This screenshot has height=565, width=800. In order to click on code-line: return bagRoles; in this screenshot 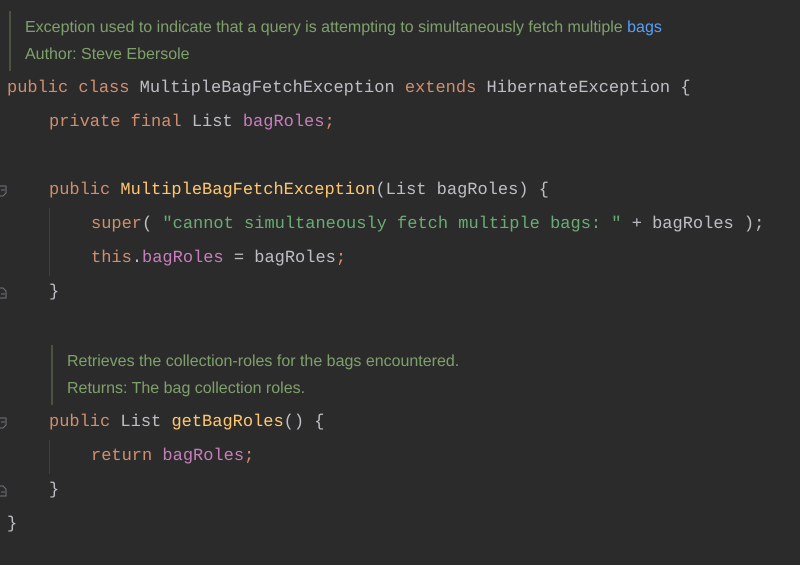, I will do `click(172, 457)`.